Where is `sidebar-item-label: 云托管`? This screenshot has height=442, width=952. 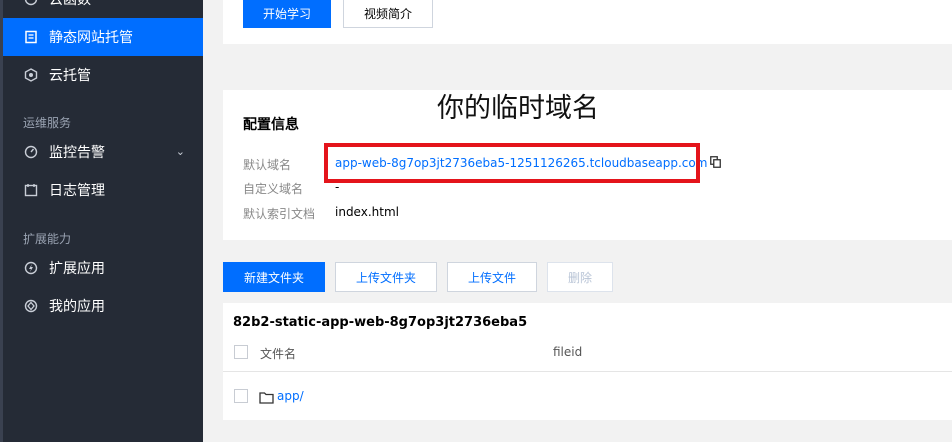
sidebar-item-label: 云托管 is located at coordinates (70, 76).